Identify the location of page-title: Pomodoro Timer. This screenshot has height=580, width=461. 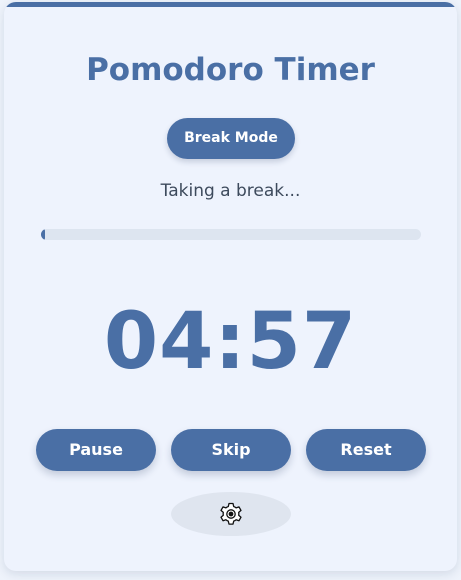
(230, 70).